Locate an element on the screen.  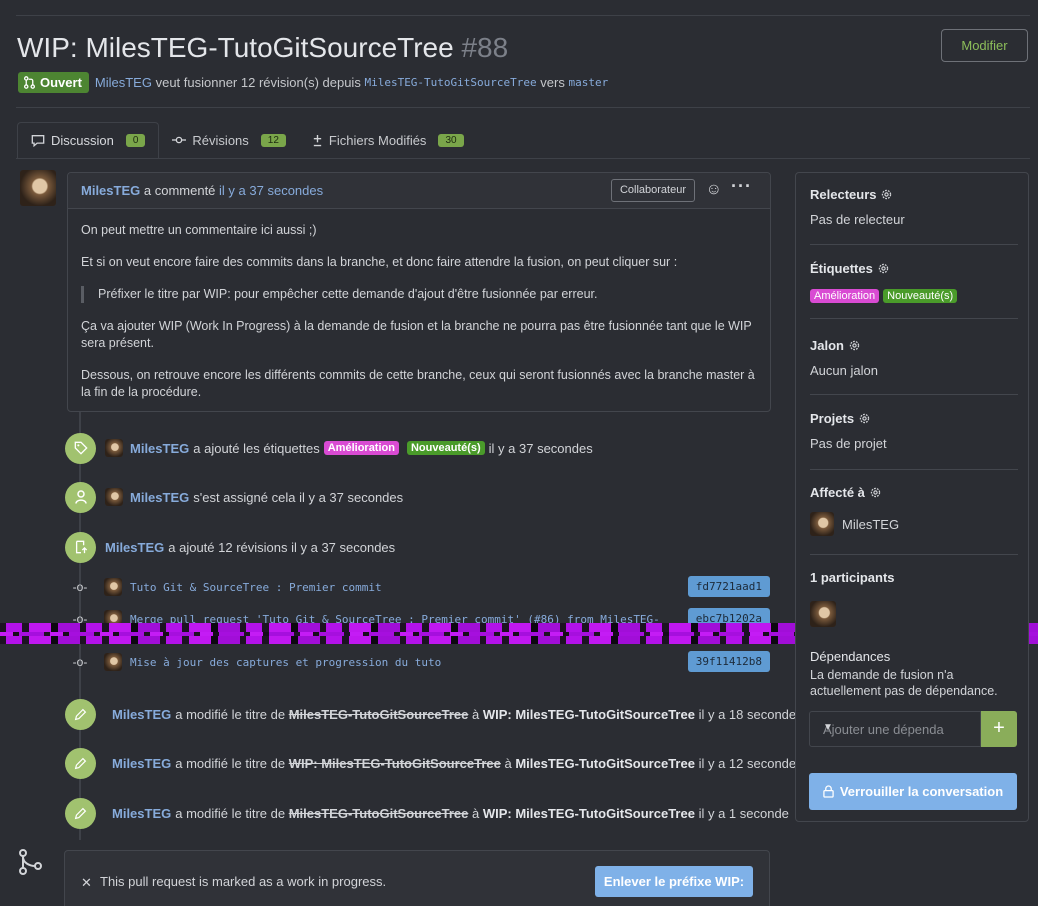
sidebar-heading: Dépendances is located at coordinates (850, 656).